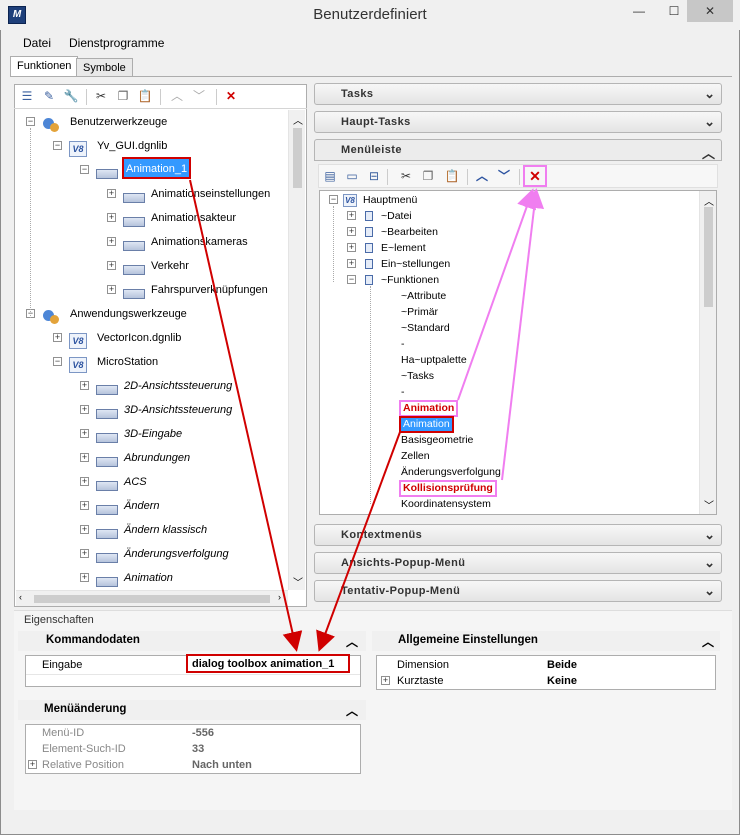 This screenshot has width=740, height=835. I want to click on tree-item-label: Fahrspurverknüpfungen, so click(209, 290).